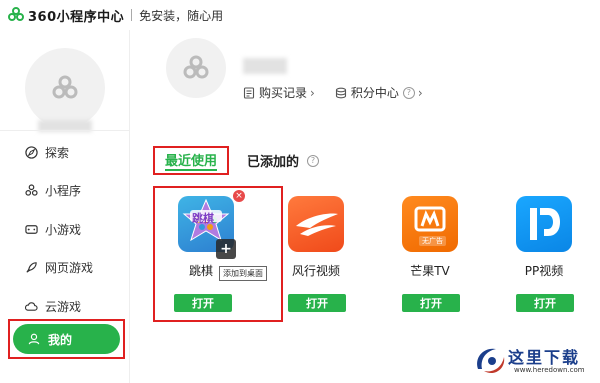 The width and height of the screenshot is (600, 383). I want to click on tooltip: 添加到桌面, so click(243, 273).